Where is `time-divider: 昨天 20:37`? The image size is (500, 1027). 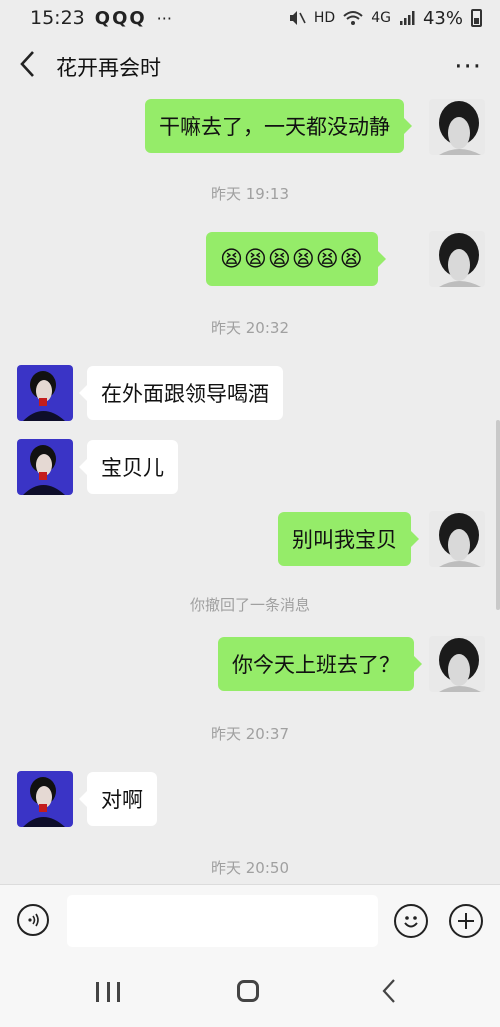
time-divider: 昨天 20:37 is located at coordinates (250, 734).